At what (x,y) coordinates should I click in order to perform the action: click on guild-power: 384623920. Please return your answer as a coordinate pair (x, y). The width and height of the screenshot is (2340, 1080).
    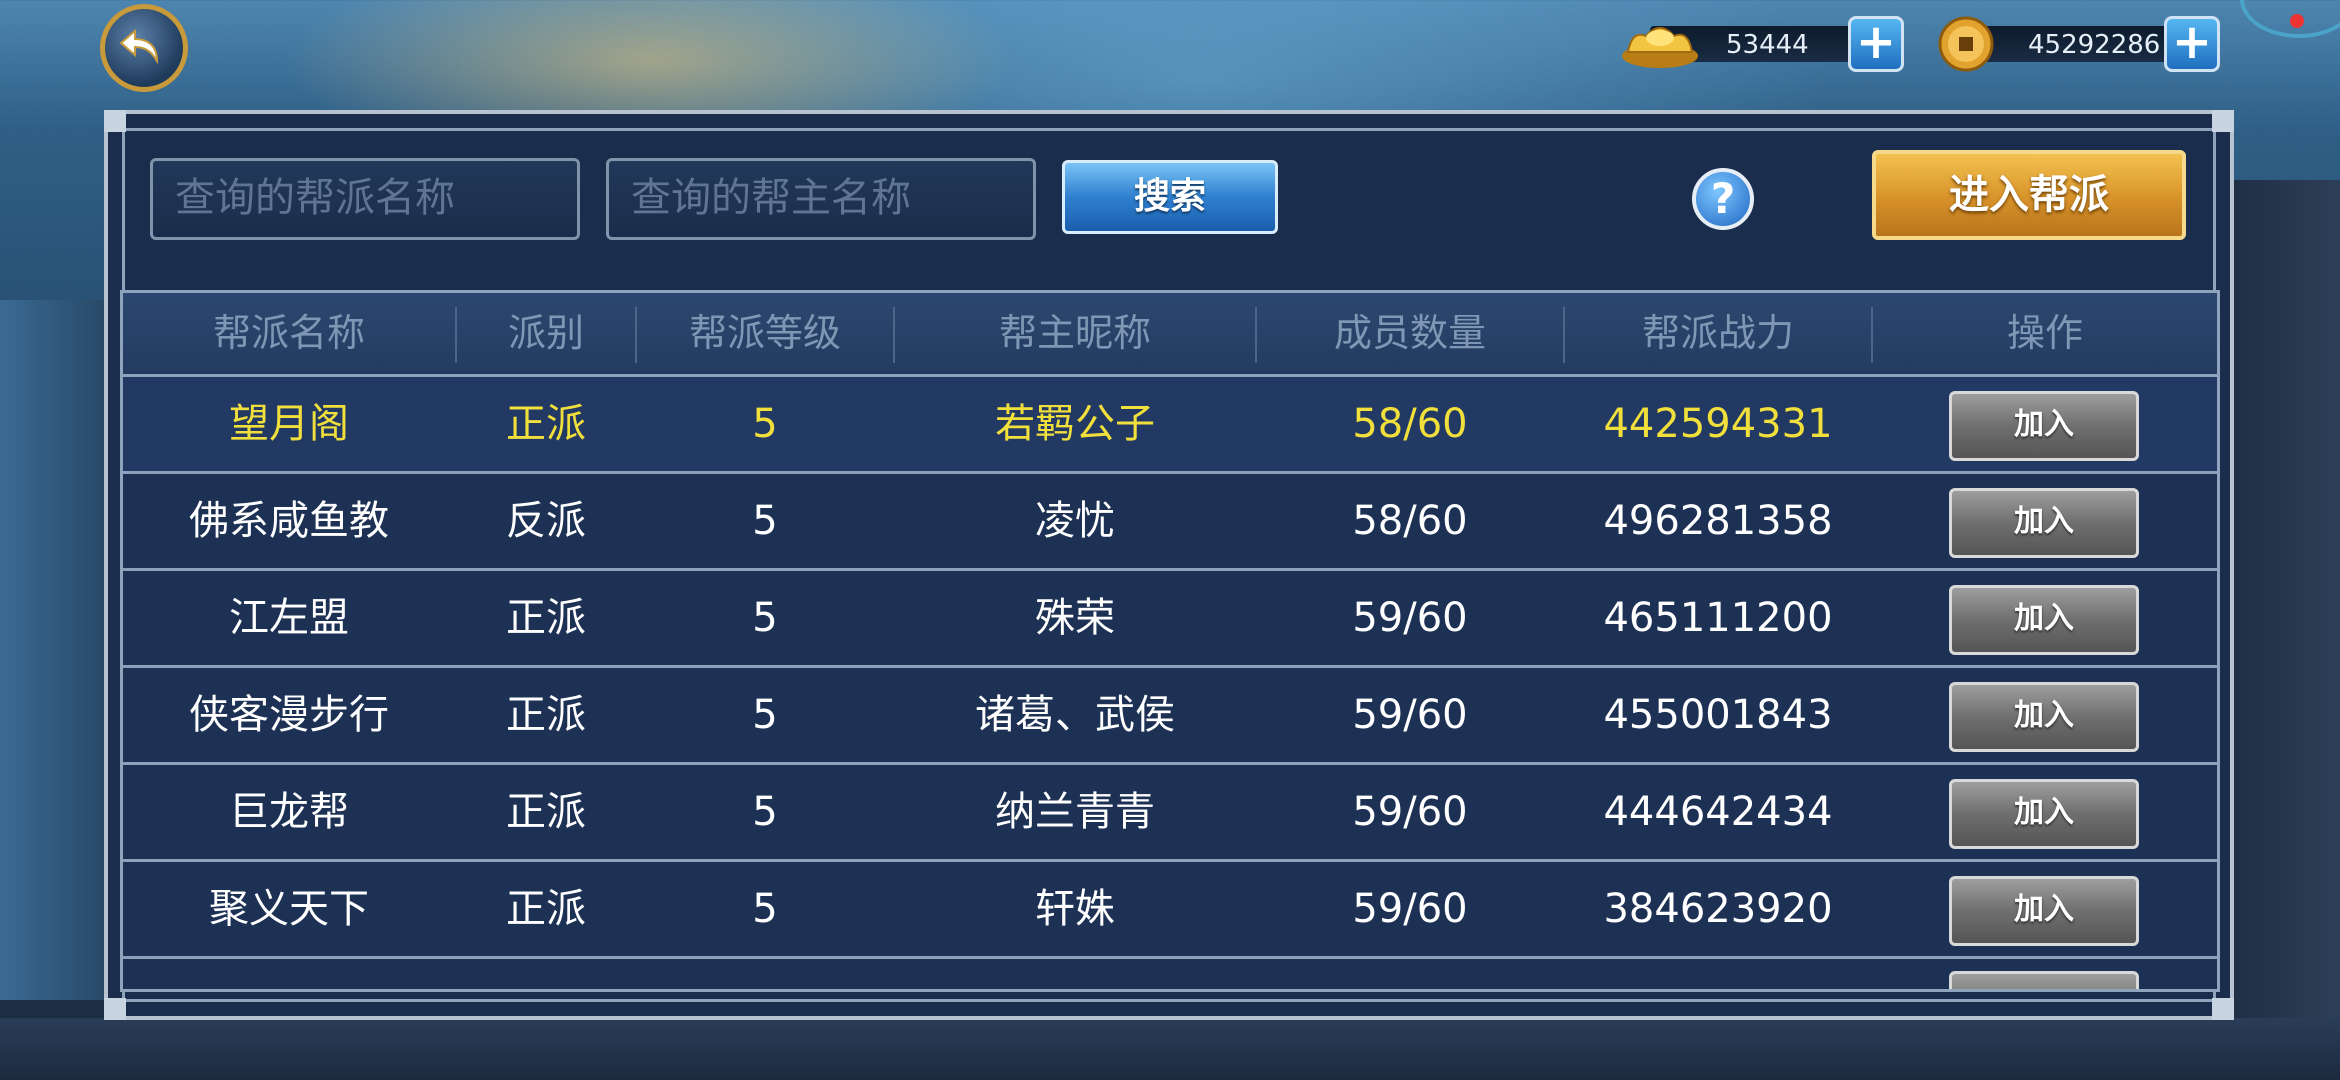
    Looking at the image, I should click on (1718, 909).